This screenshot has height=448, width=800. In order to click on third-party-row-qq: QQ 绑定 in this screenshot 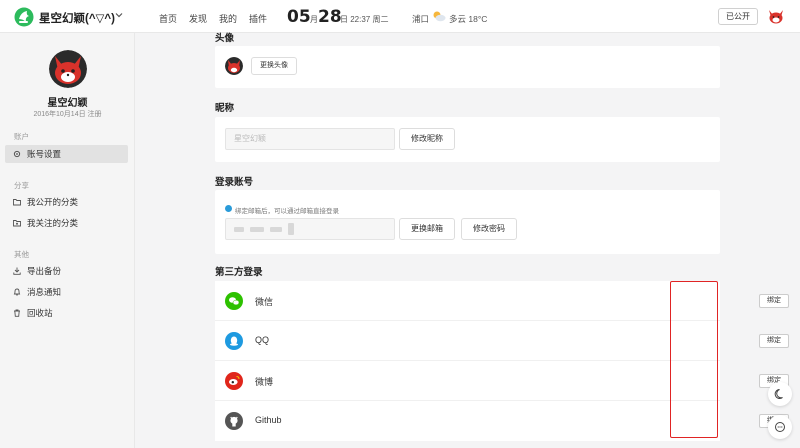, I will do `click(502, 341)`.